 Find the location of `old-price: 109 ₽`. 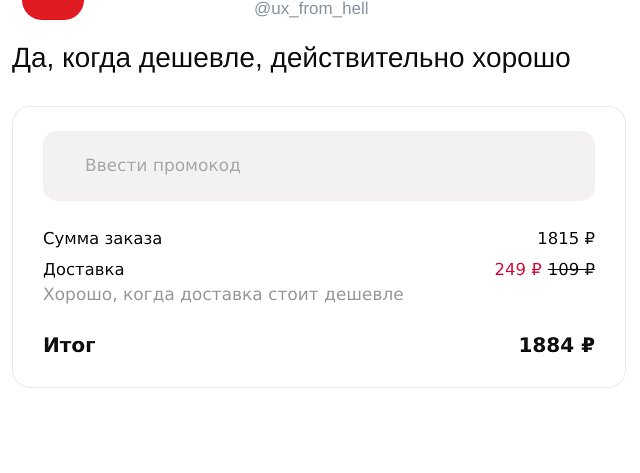

old-price: 109 ₽ is located at coordinates (571, 269).